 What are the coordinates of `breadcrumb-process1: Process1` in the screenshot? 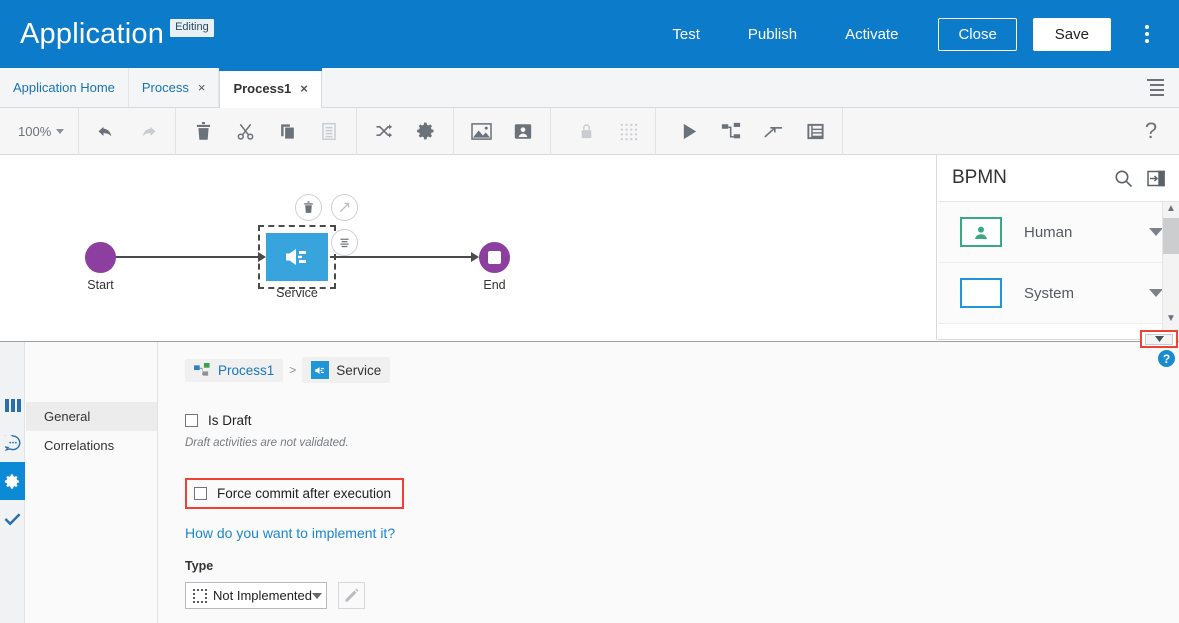 It's located at (234, 370).